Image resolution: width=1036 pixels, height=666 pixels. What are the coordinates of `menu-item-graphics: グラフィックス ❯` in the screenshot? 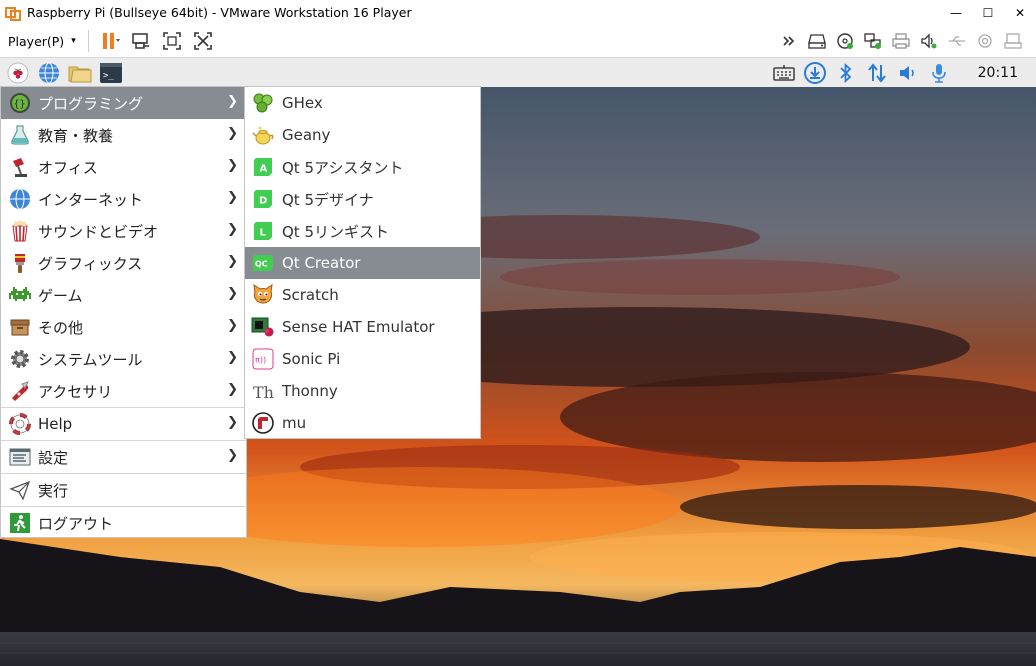 It's located at (123, 263).